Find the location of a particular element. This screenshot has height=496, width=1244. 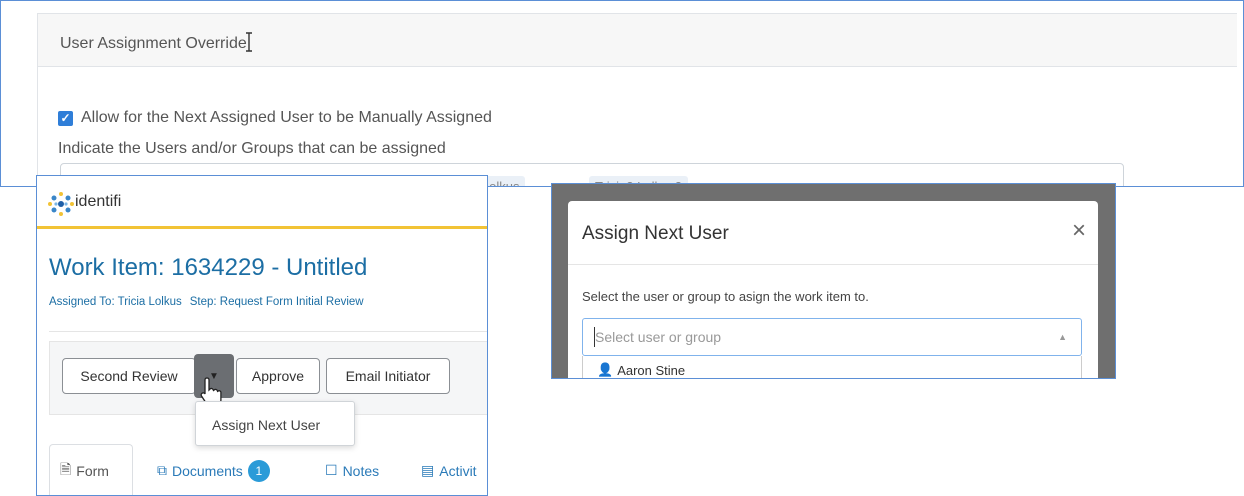

divider is located at coordinates (268, 331).